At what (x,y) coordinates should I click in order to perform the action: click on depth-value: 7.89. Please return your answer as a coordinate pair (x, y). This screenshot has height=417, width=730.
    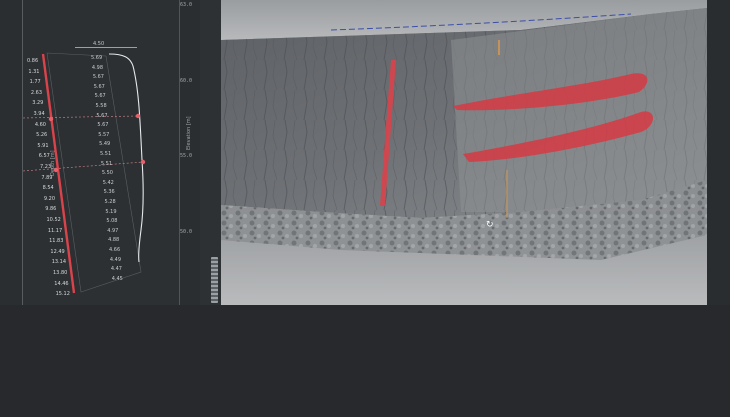
    Looking at the image, I should click on (47, 177).